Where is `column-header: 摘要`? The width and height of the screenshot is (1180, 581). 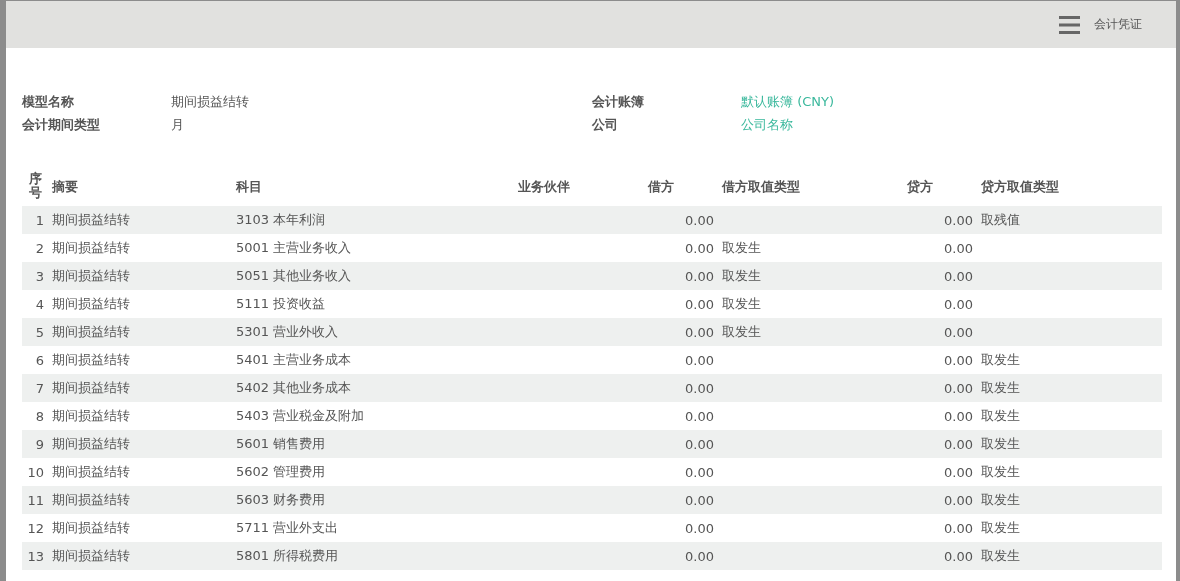 column-header: 摘要 is located at coordinates (65, 186).